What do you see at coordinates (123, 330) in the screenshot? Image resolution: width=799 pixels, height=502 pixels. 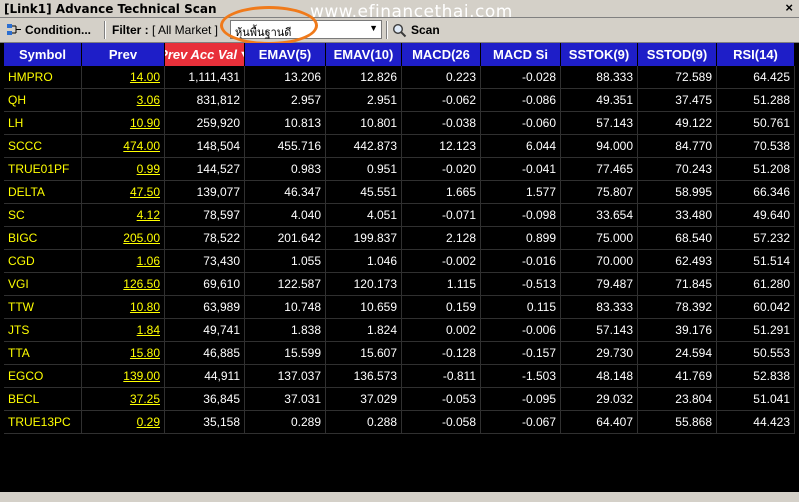 I see `cell-prev: 1.84` at bounding box center [123, 330].